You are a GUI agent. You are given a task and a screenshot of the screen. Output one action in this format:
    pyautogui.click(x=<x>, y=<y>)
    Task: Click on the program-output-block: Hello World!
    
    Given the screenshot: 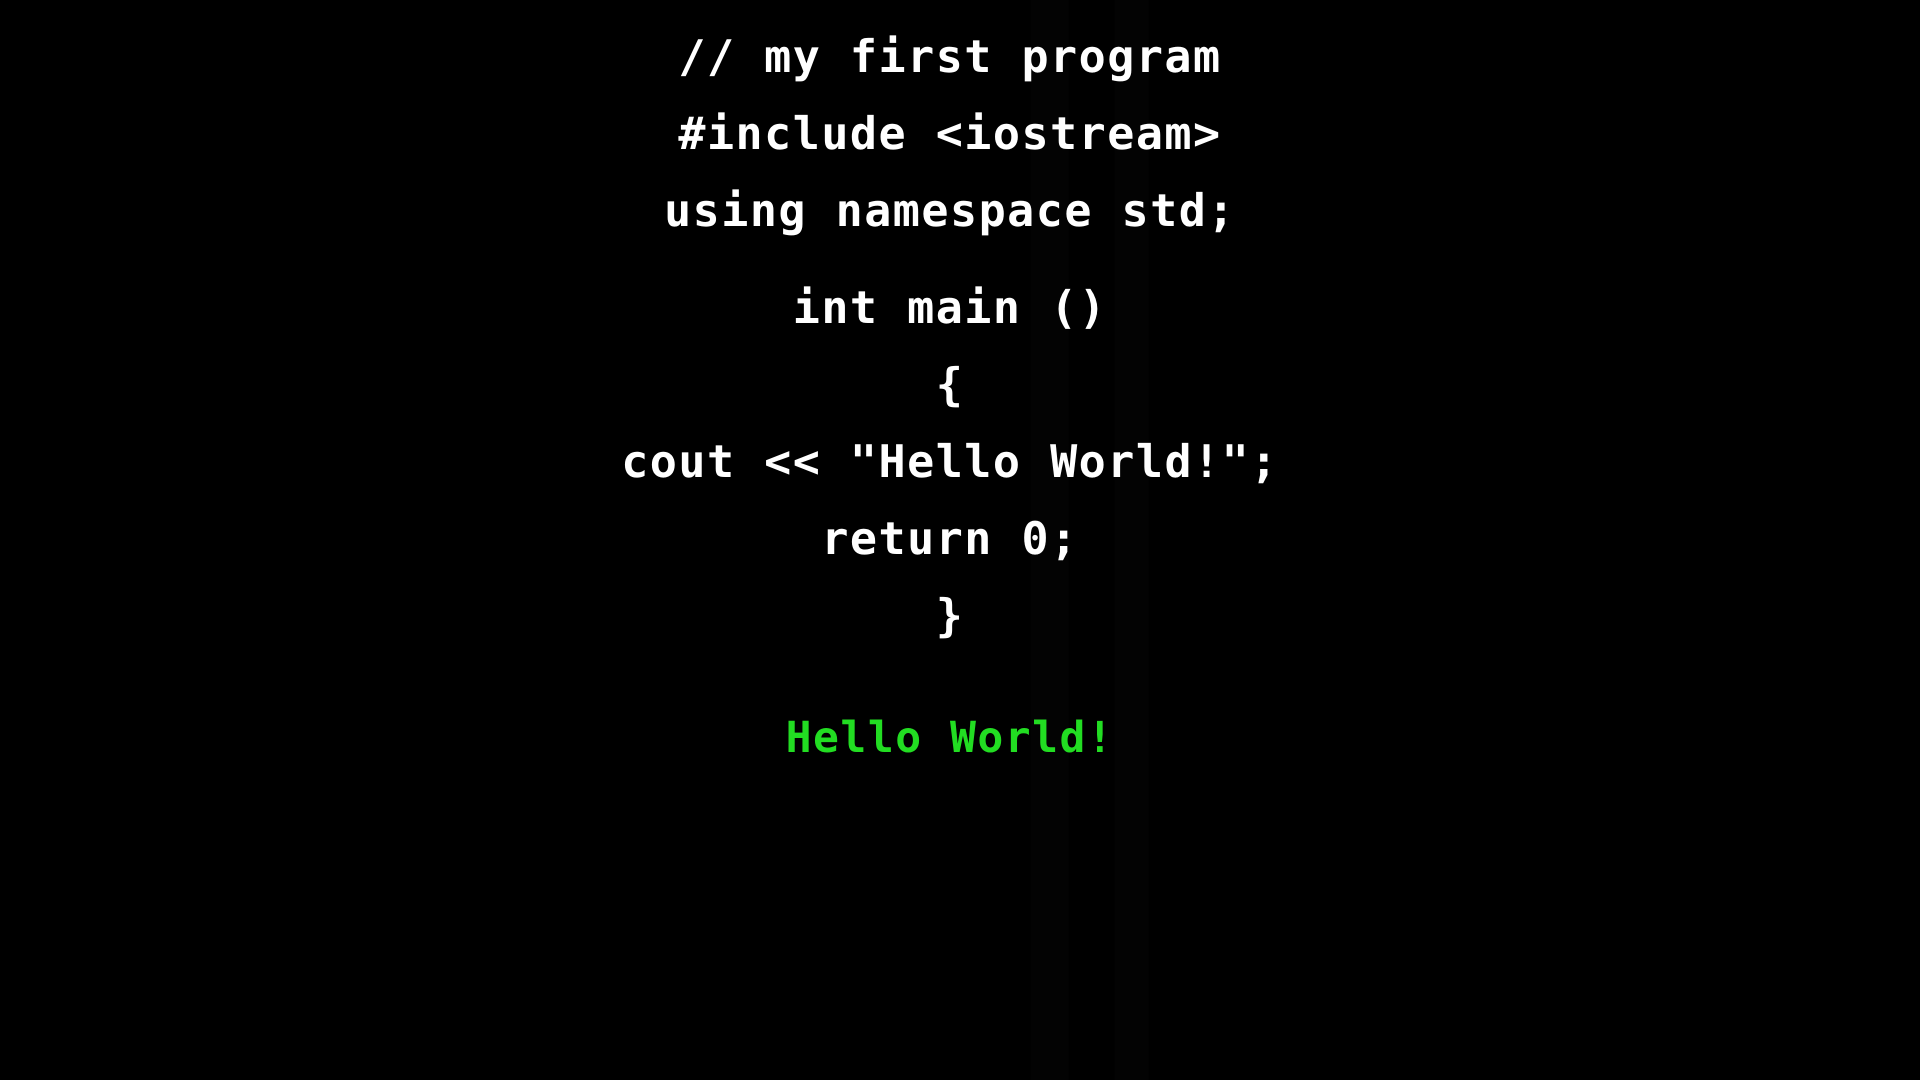 What is the action you would take?
    pyautogui.click(x=950, y=738)
    